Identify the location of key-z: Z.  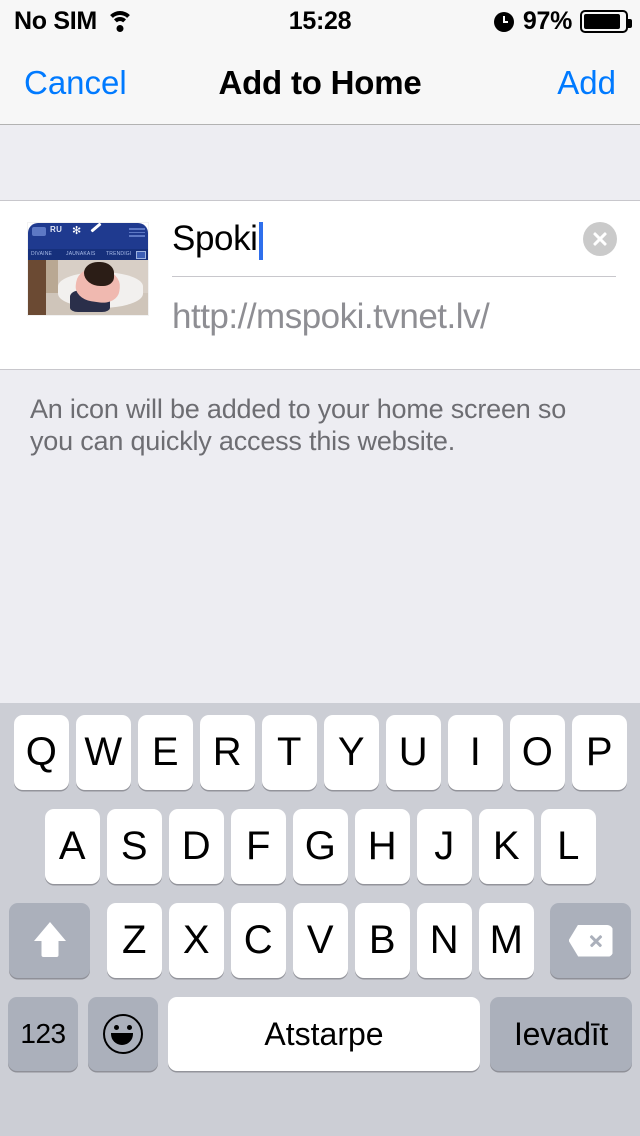
(134, 940).